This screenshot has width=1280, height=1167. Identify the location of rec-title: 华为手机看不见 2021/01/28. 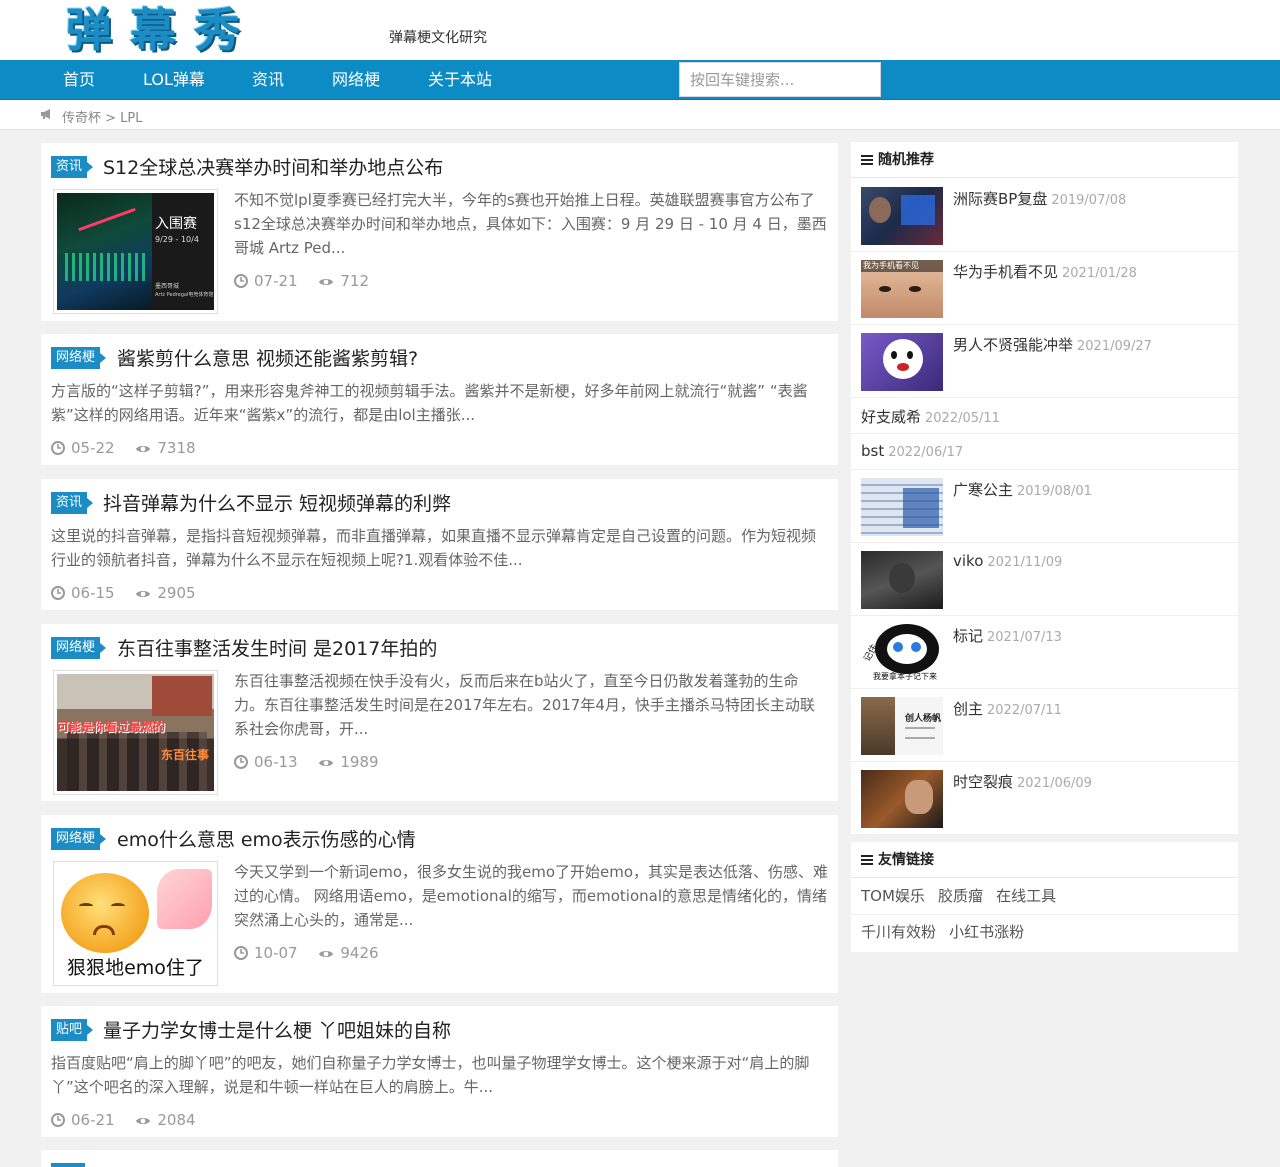
(1045, 271).